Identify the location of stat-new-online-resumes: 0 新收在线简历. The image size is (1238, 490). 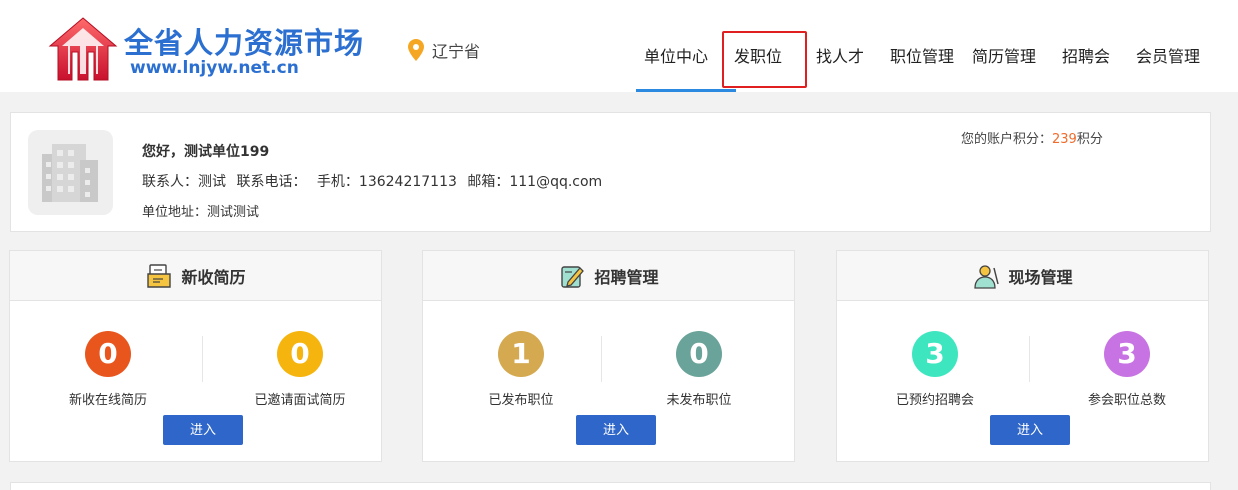
(108, 369).